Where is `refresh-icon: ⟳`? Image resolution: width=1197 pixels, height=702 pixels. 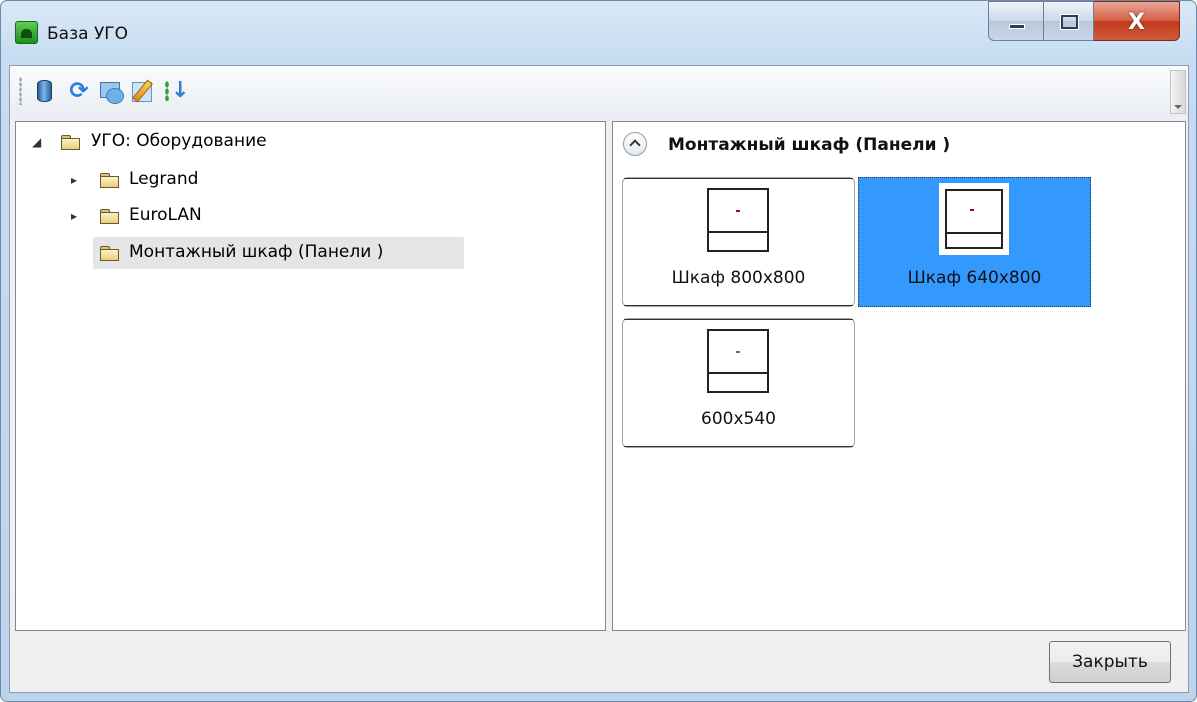 refresh-icon: ⟳ is located at coordinates (79, 91).